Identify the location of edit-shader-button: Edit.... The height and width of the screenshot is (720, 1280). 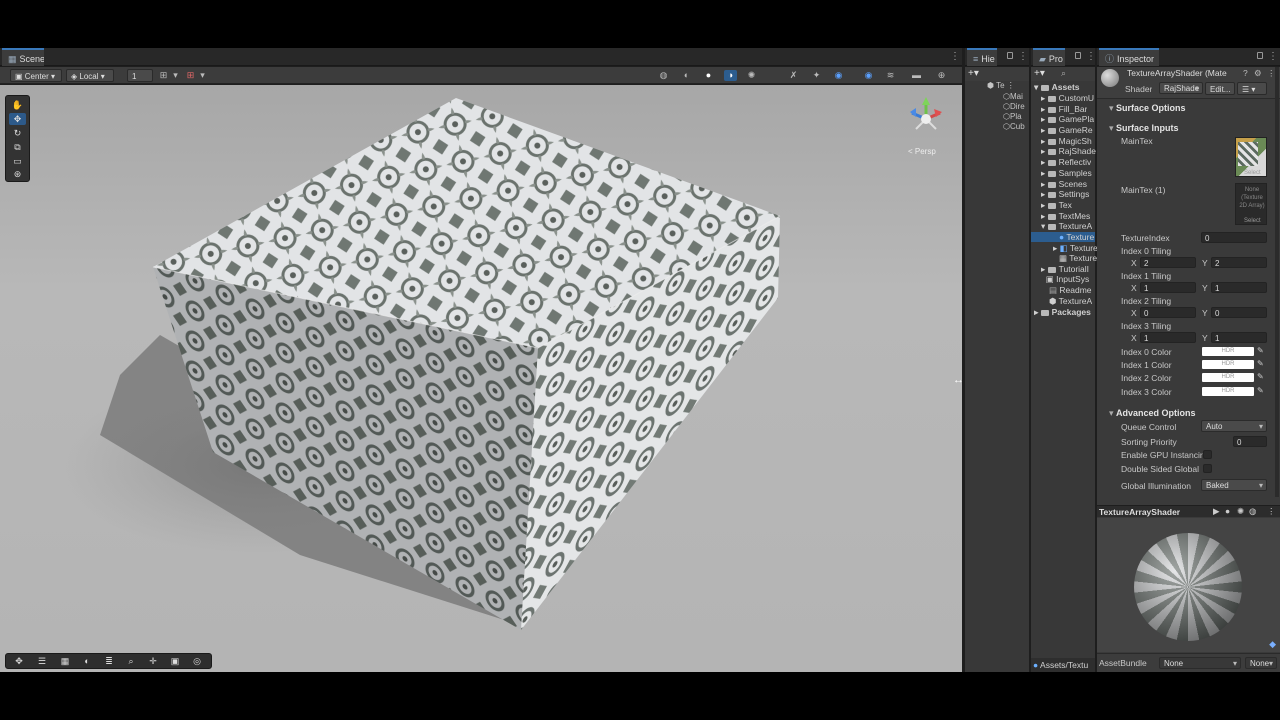
(1220, 88).